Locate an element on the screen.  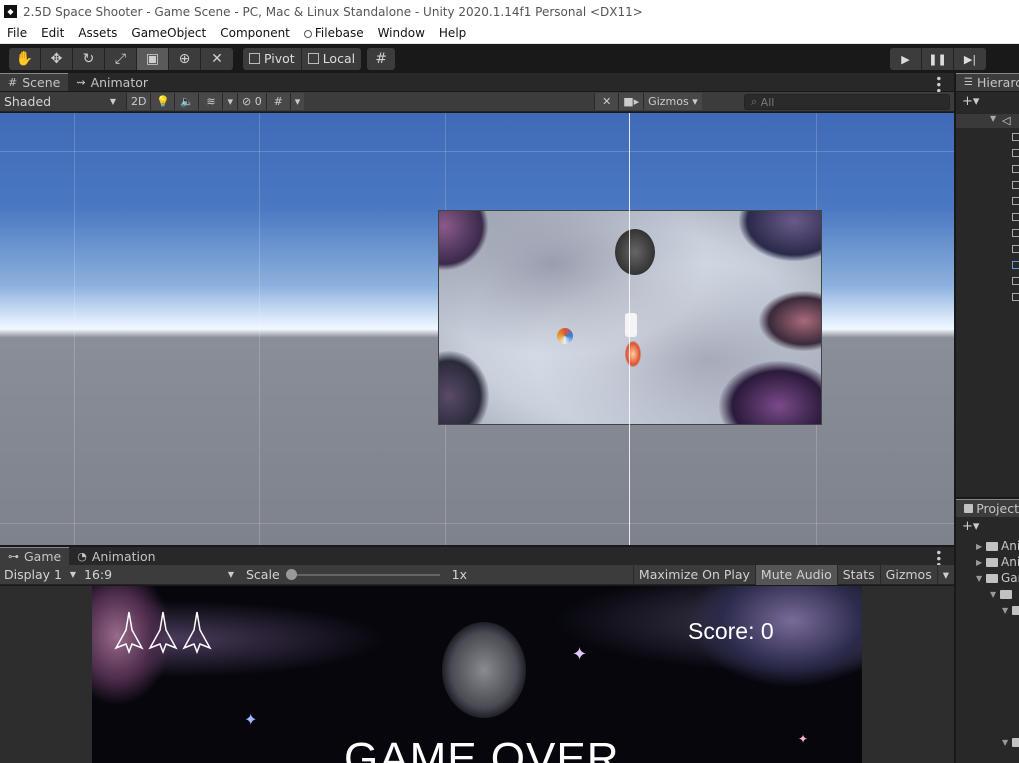
move-tool-icon: ✥ is located at coordinates (57, 58).